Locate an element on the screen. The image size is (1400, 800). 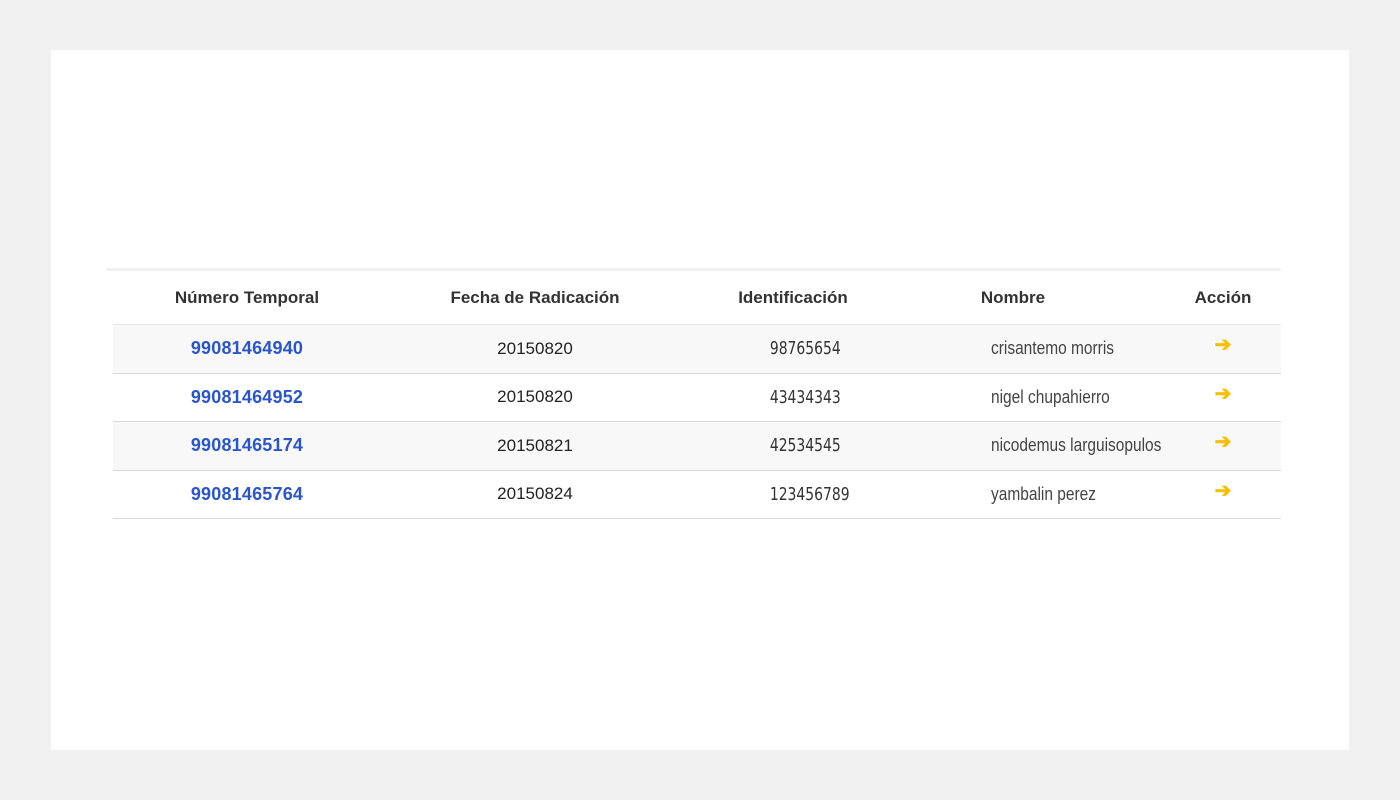
numero-temporal-link: 99081464952 is located at coordinates (247, 397).